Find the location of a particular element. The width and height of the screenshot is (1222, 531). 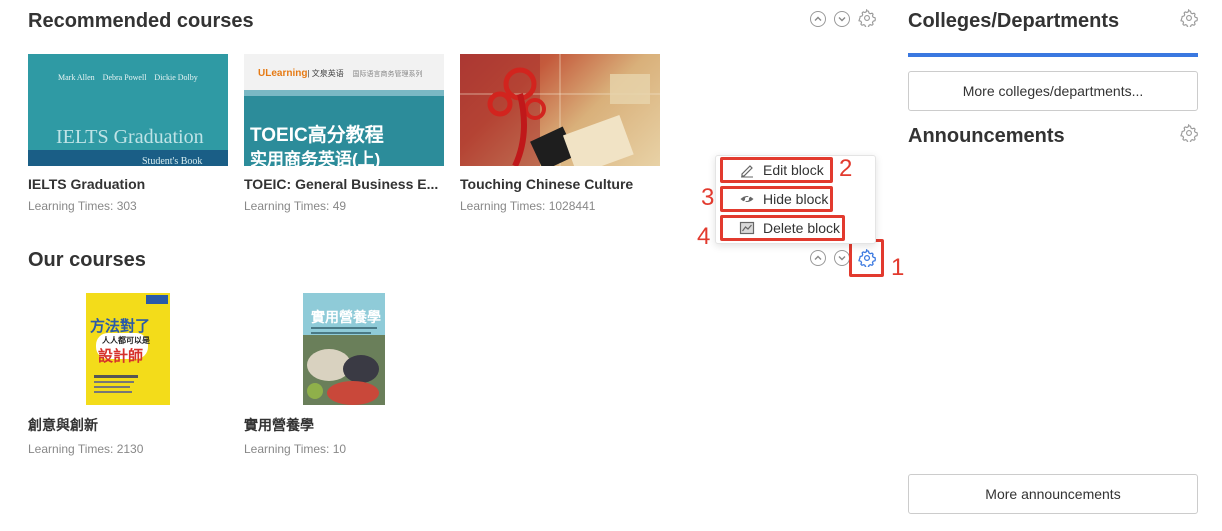

course-card: 實用營養學 實用營養學 Learning Times: 10 is located at coordinates (344, 374).